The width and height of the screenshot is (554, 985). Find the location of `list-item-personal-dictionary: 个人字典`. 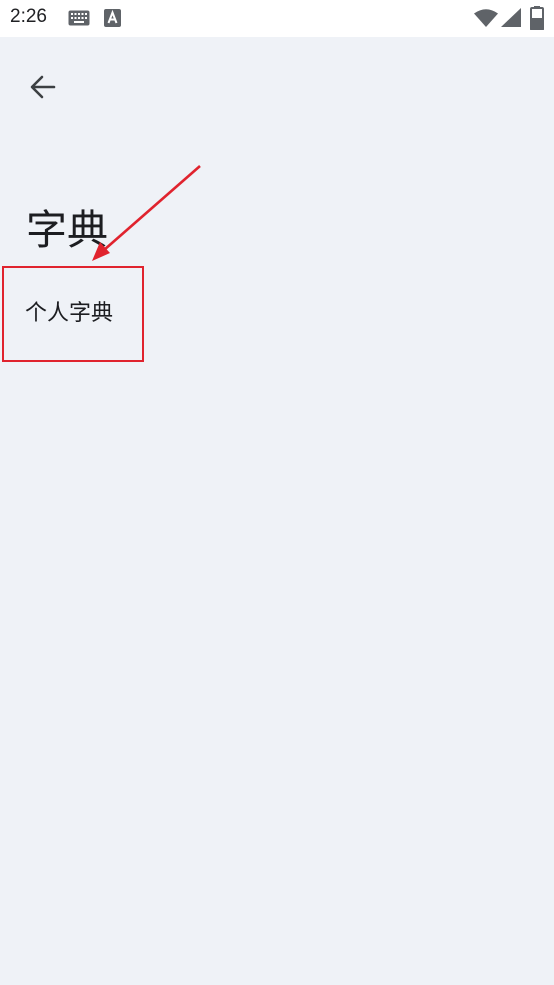

list-item-personal-dictionary: 个人字典 is located at coordinates (279, 314).